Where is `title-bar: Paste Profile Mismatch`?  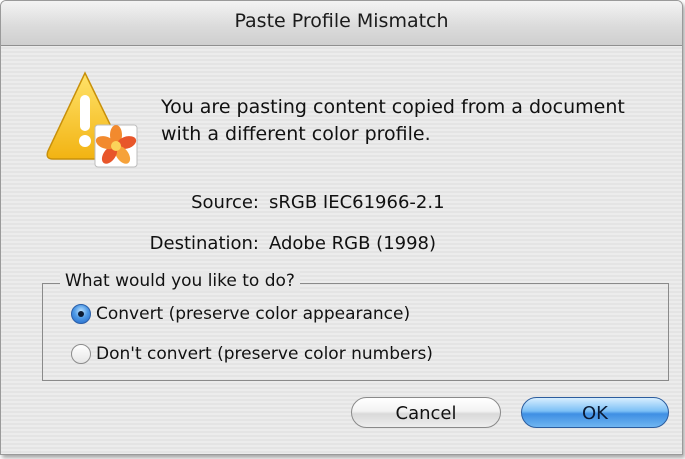
title-bar: Paste Profile Mismatch is located at coordinates (341, 23).